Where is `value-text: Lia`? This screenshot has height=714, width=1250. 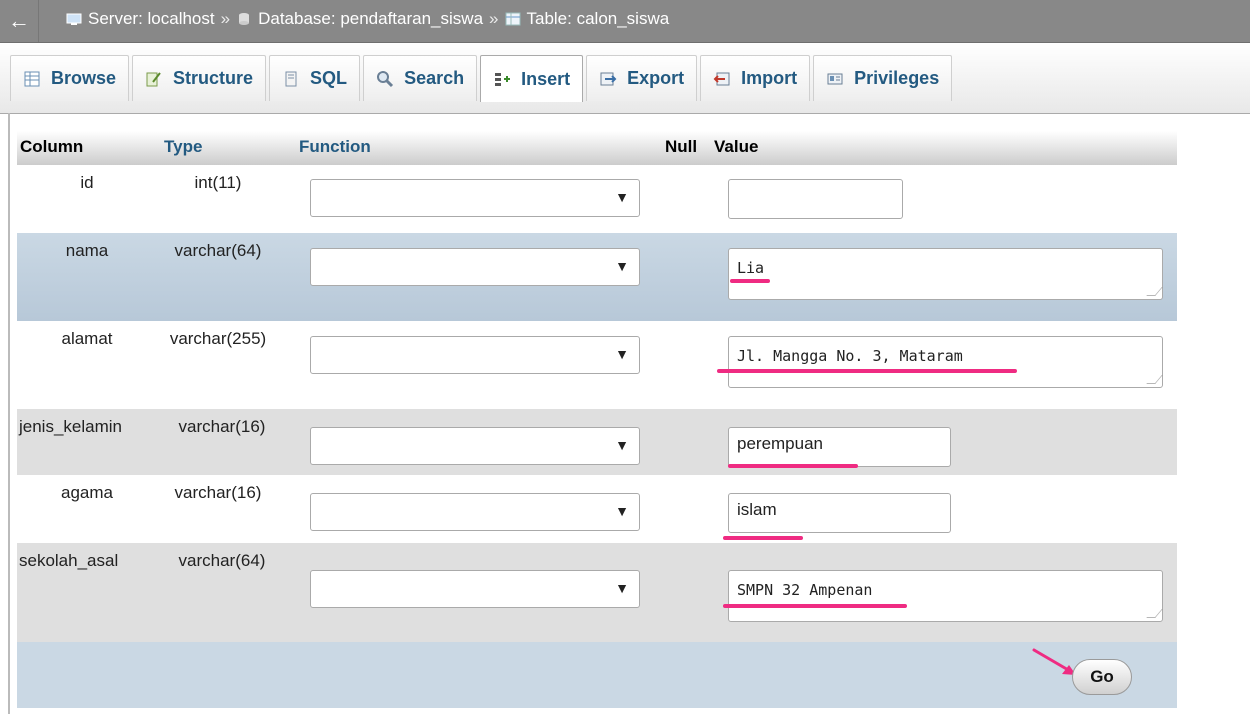 value-text: Lia is located at coordinates (751, 268).